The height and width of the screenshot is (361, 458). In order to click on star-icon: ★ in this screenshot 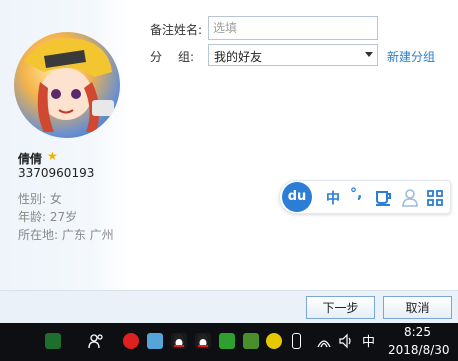, I will do `click(52, 156)`.